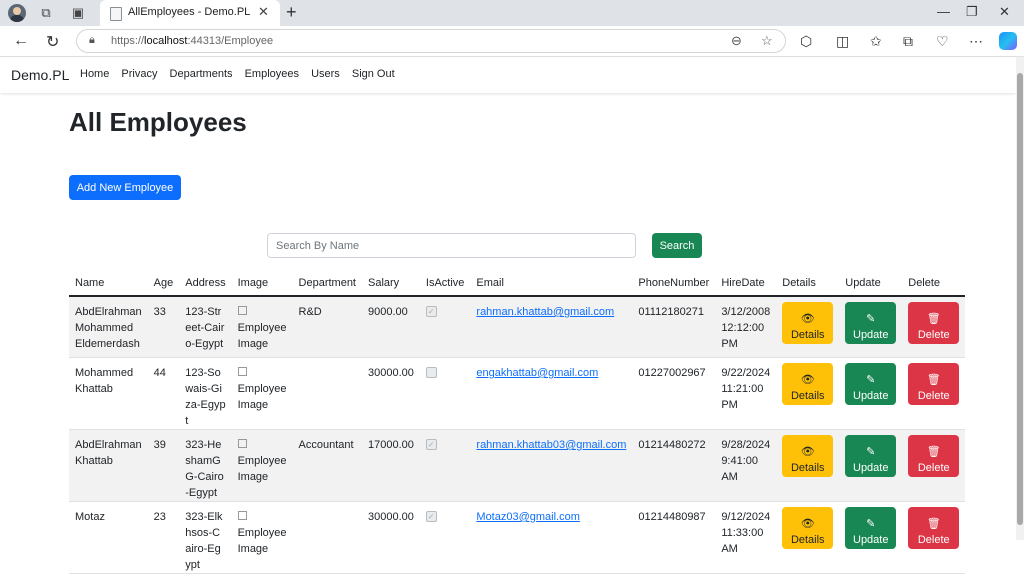  Describe the element at coordinates (325, 74) in the screenshot. I see `nav-users: Users` at that location.